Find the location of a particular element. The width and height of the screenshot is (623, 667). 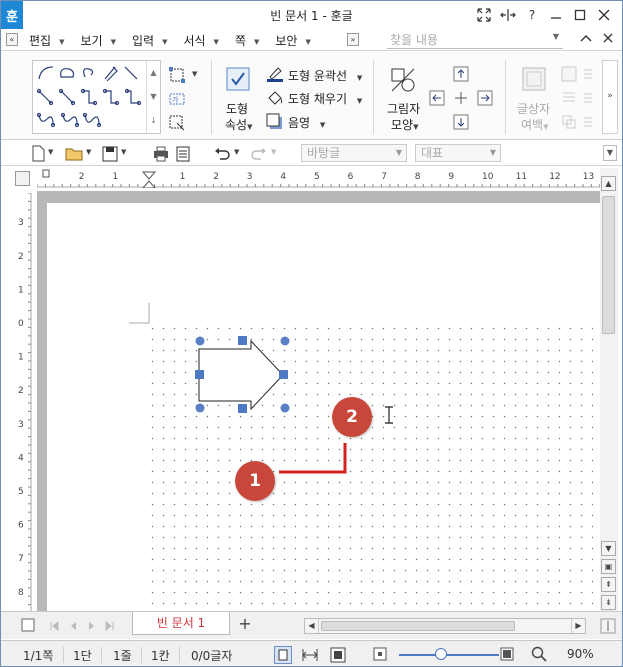

shadow-shape-icon is located at coordinates (403, 80).